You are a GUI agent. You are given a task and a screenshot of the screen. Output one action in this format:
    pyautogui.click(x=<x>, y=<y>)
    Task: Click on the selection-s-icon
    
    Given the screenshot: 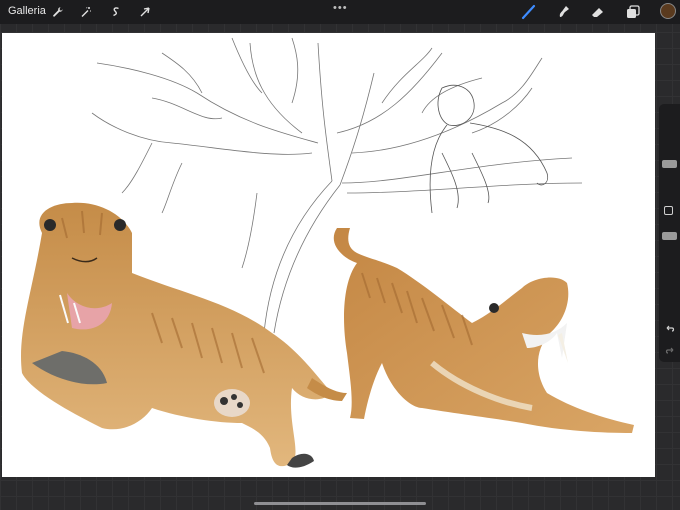 What is the action you would take?
    pyautogui.click(x=116, y=12)
    